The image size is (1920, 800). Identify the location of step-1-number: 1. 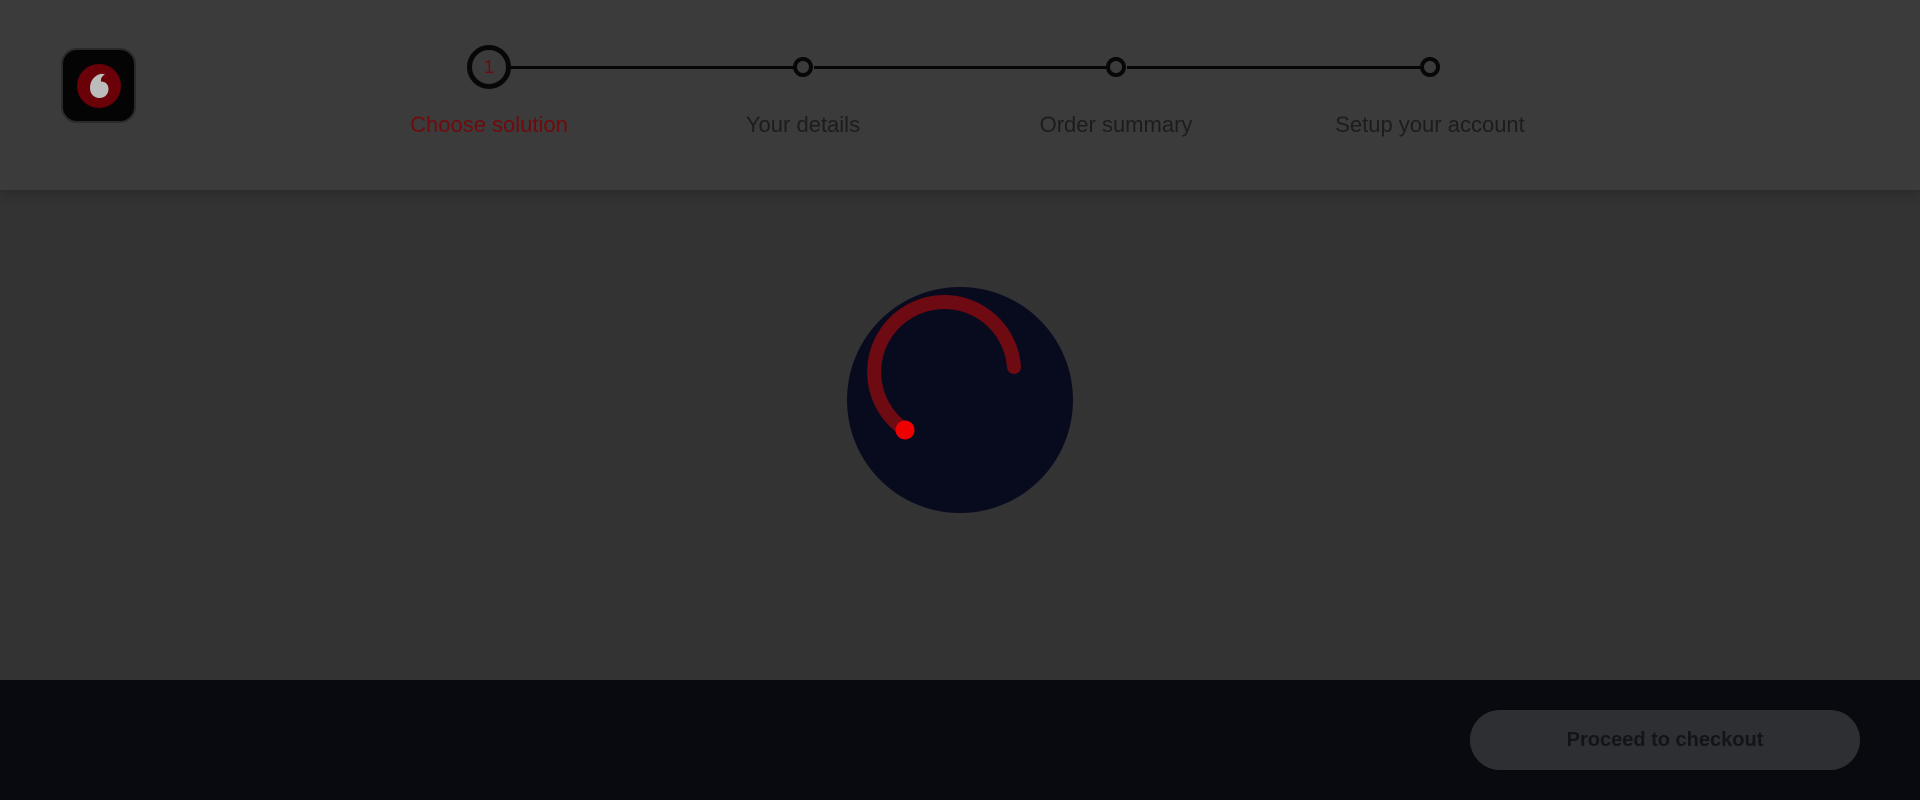
(488, 66).